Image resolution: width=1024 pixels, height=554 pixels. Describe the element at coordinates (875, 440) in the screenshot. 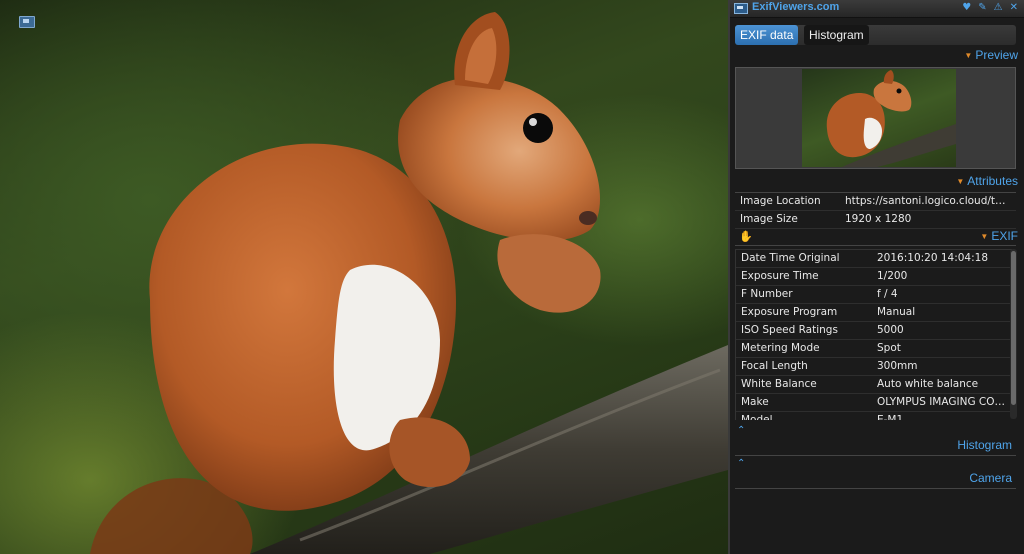

I see `histogram-section-toggle: ⌃ Histogram` at that location.